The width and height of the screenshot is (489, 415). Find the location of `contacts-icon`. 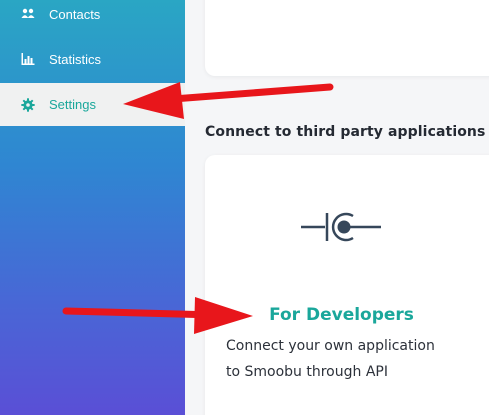

contacts-icon is located at coordinates (28, 14).